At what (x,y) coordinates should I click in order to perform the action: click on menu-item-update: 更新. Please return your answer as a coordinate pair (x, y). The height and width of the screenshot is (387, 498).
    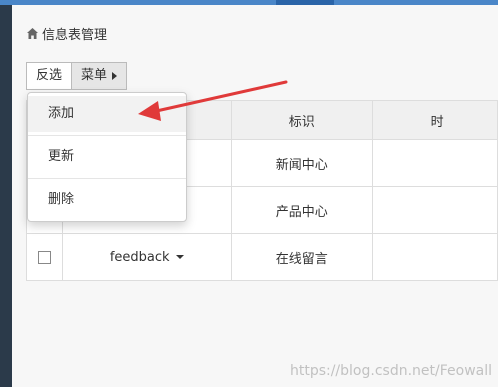
    Looking at the image, I should click on (107, 157).